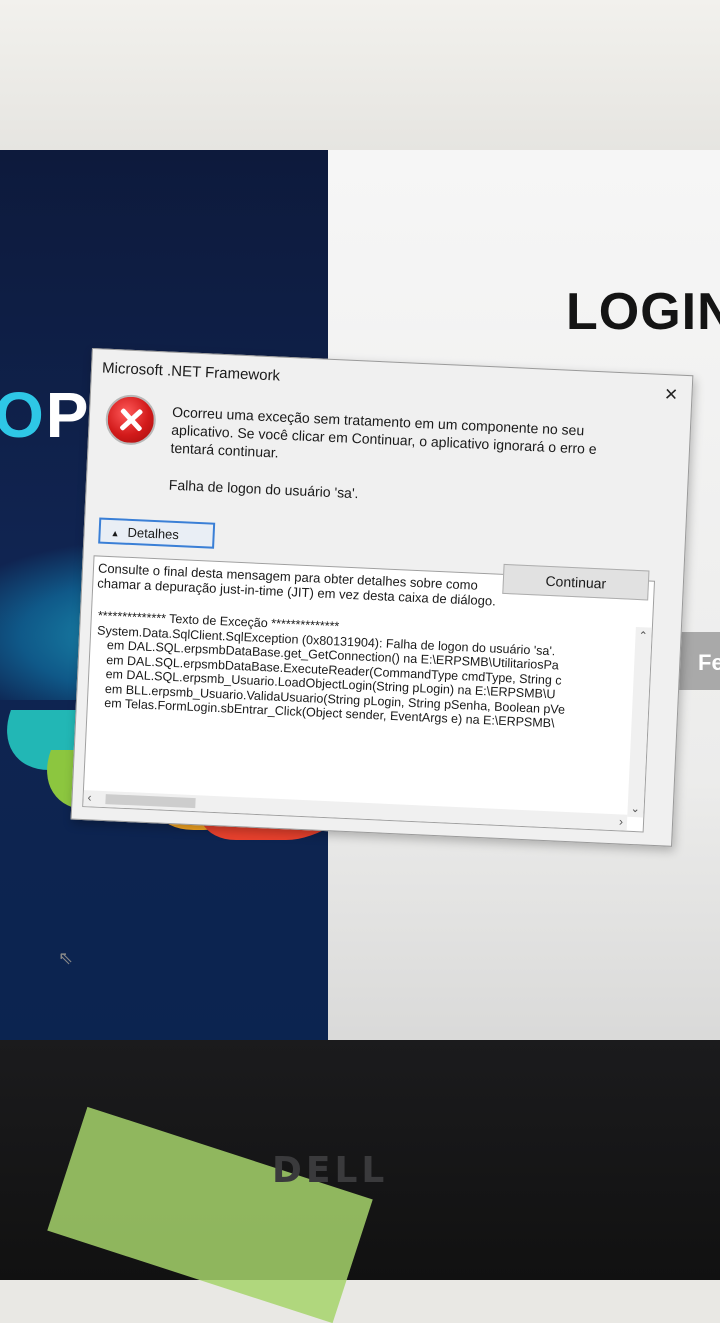  What do you see at coordinates (643, 312) in the screenshot?
I see `login-title: LOGIN` at bounding box center [643, 312].